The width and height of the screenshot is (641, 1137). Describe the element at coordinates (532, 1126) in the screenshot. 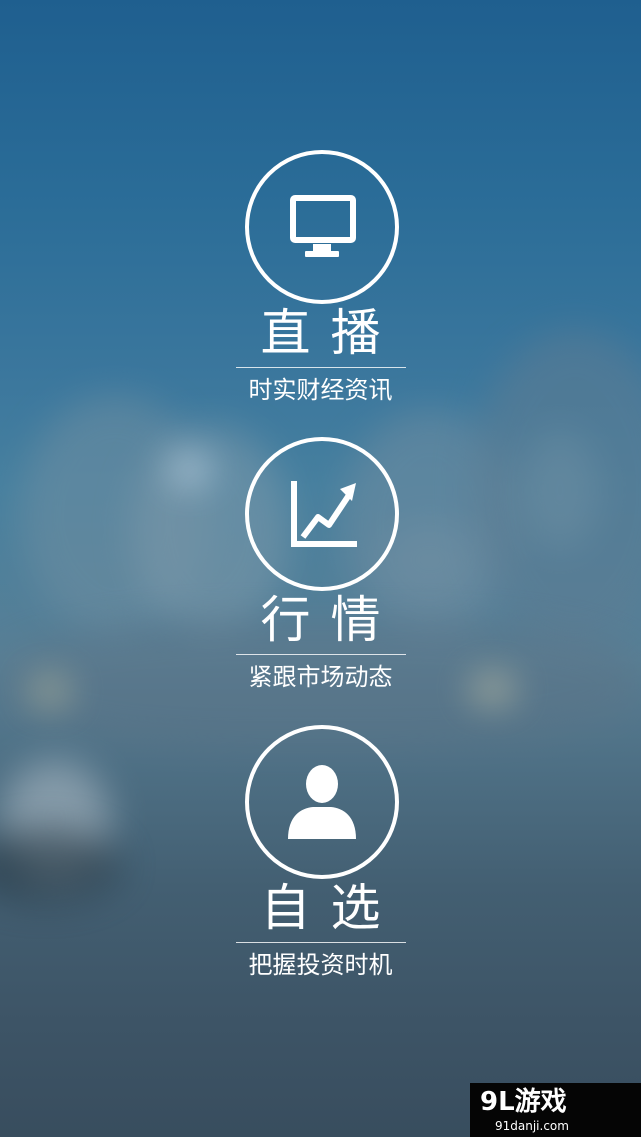

I see `watermark-site: 91danji.com` at that location.